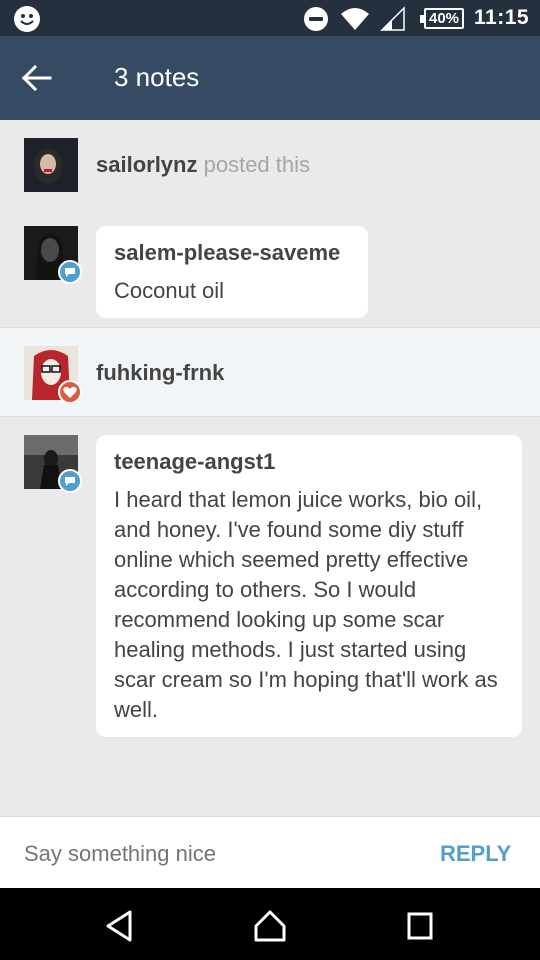 Image resolution: width=540 pixels, height=960 pixels. I want to click on wifi-icon, so click(355, 19).